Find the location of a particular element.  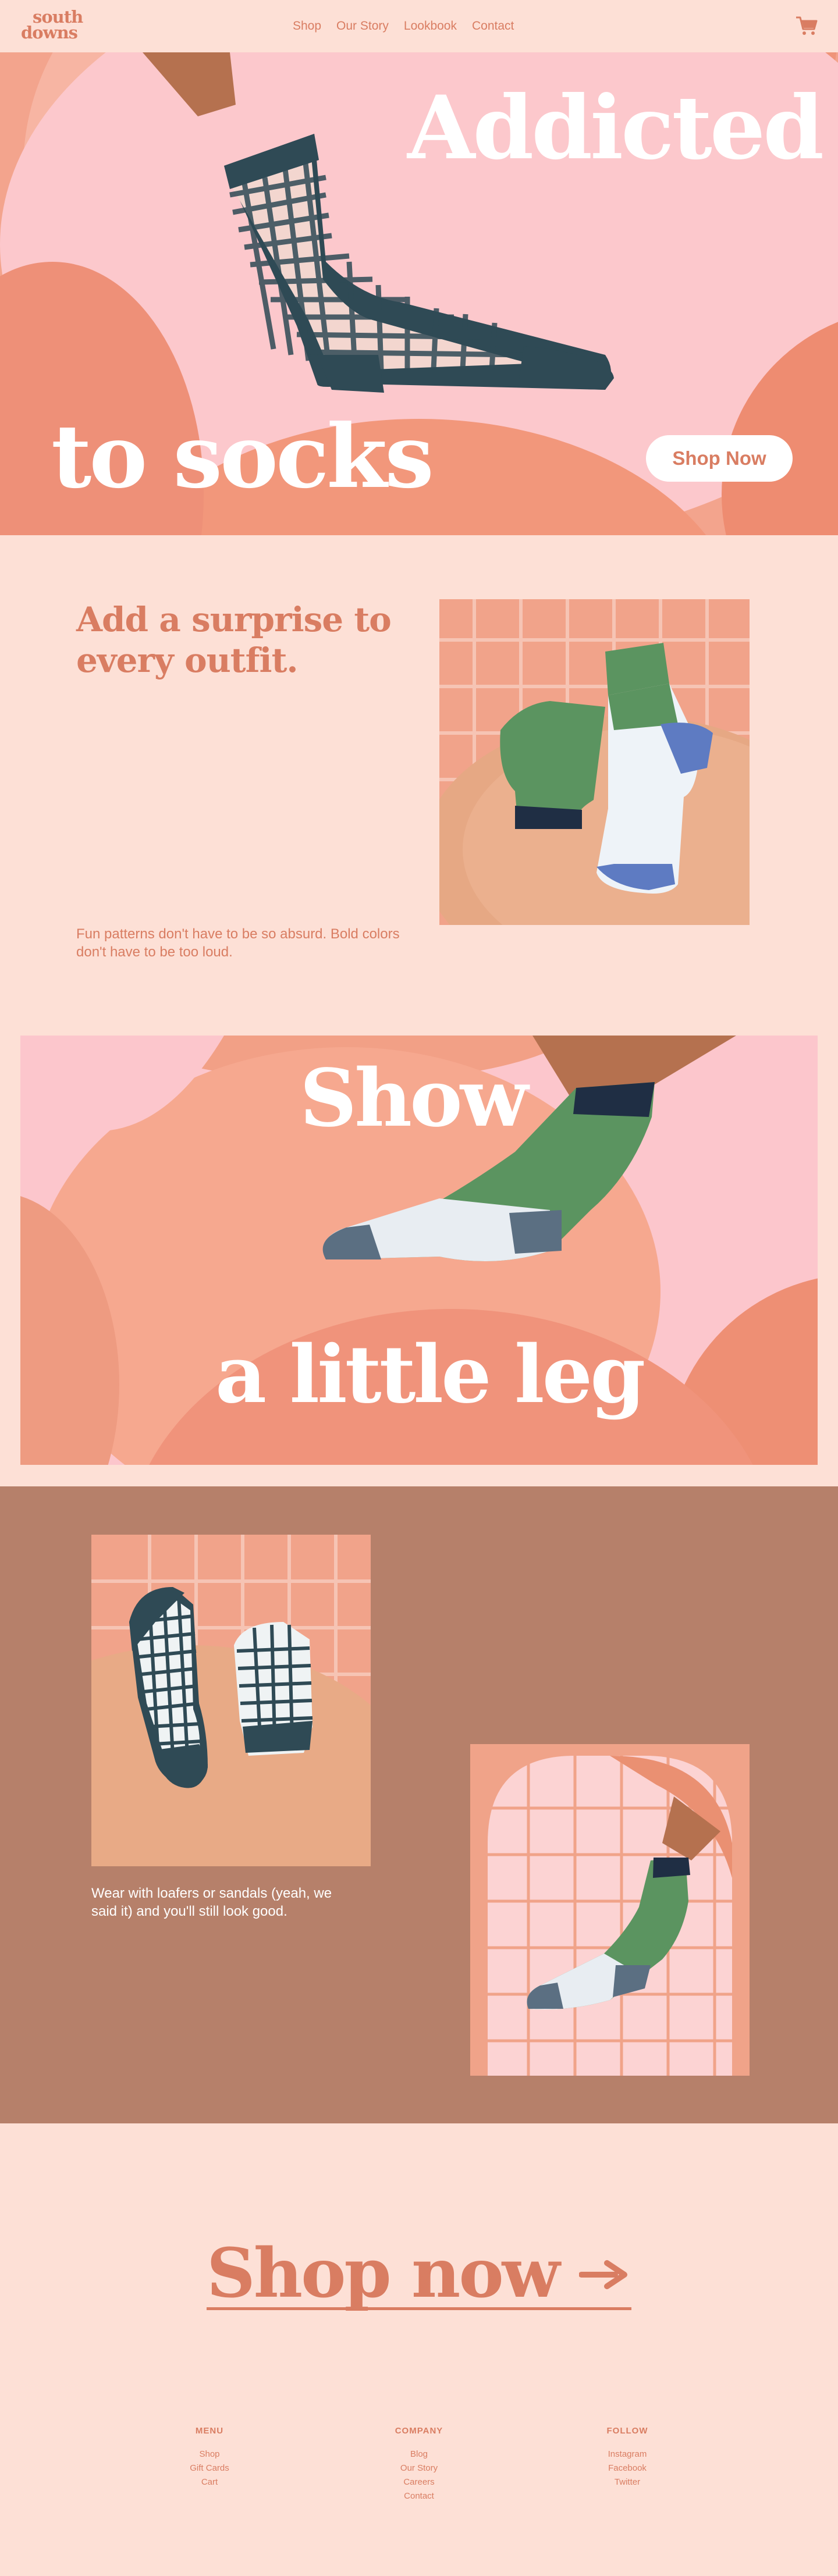

footer-link-careers: Careers is located at coordinates (419, 2482).